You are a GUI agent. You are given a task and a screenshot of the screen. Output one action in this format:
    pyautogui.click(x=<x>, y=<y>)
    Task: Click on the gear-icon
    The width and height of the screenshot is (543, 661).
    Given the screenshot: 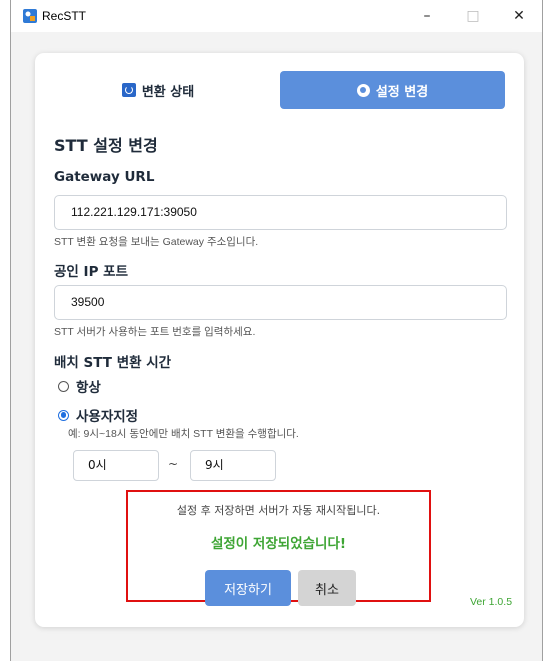 What is the action you would take?
    pyautogui.click(x=363, y=90)
    